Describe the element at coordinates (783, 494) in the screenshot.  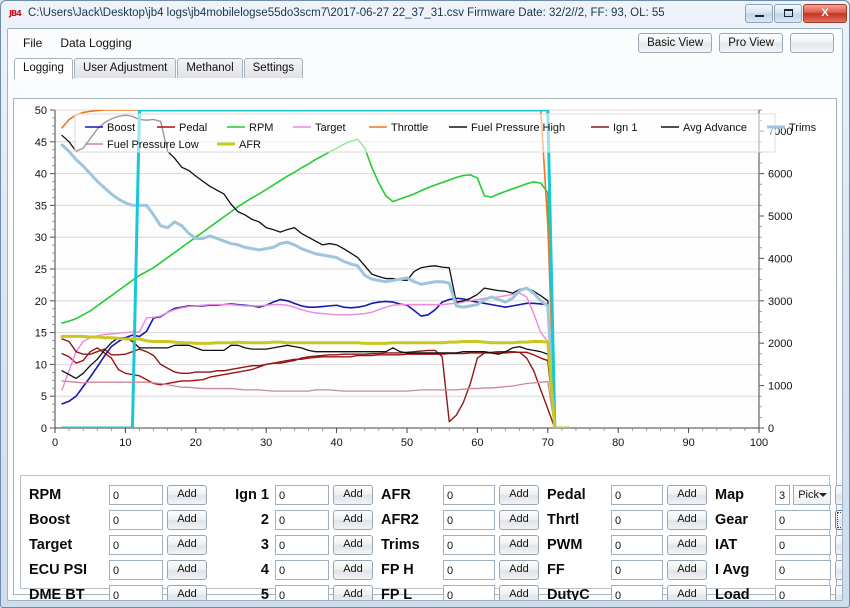
I see `input-map: 3` at that location.